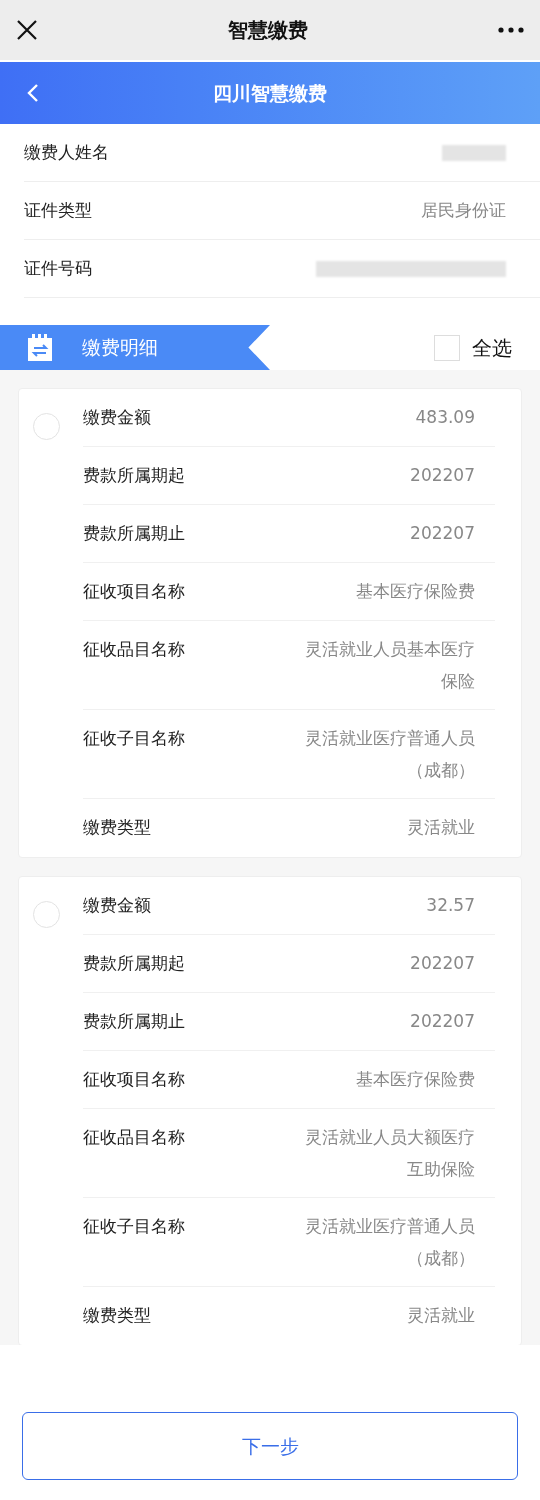 This screenshot has height=1500, width=540. I want to click on back-icon, so click(33, 93).